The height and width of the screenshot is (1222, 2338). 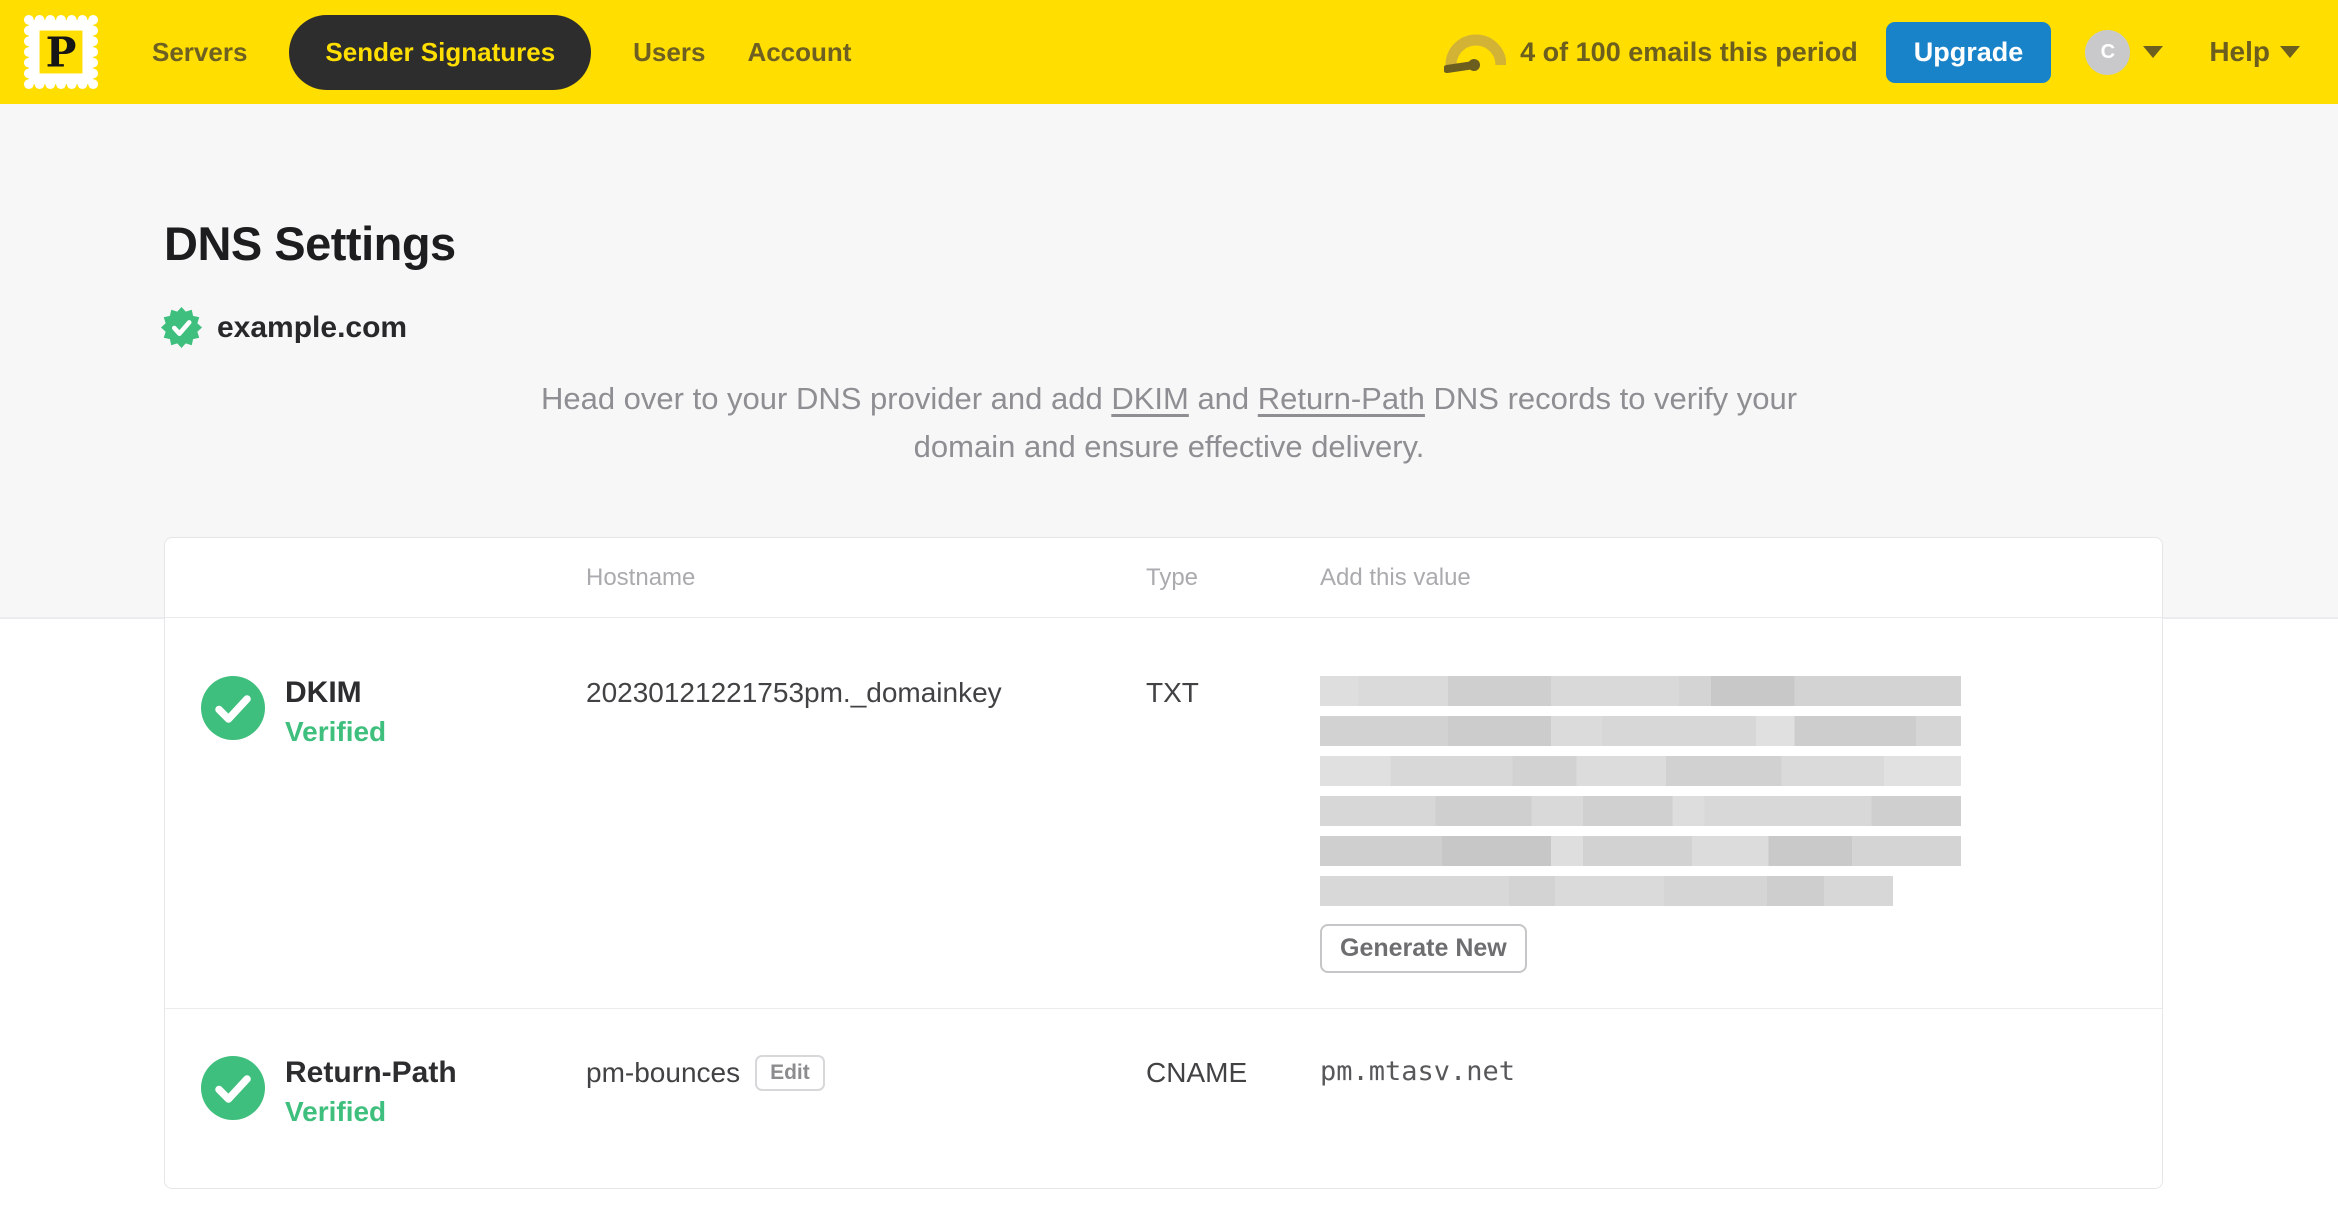 What do you see at coordinates (1418, 1071) in the screenshot?
I see `cname-value: pm.mtasv.net` at bounding box center [1418, 1071].